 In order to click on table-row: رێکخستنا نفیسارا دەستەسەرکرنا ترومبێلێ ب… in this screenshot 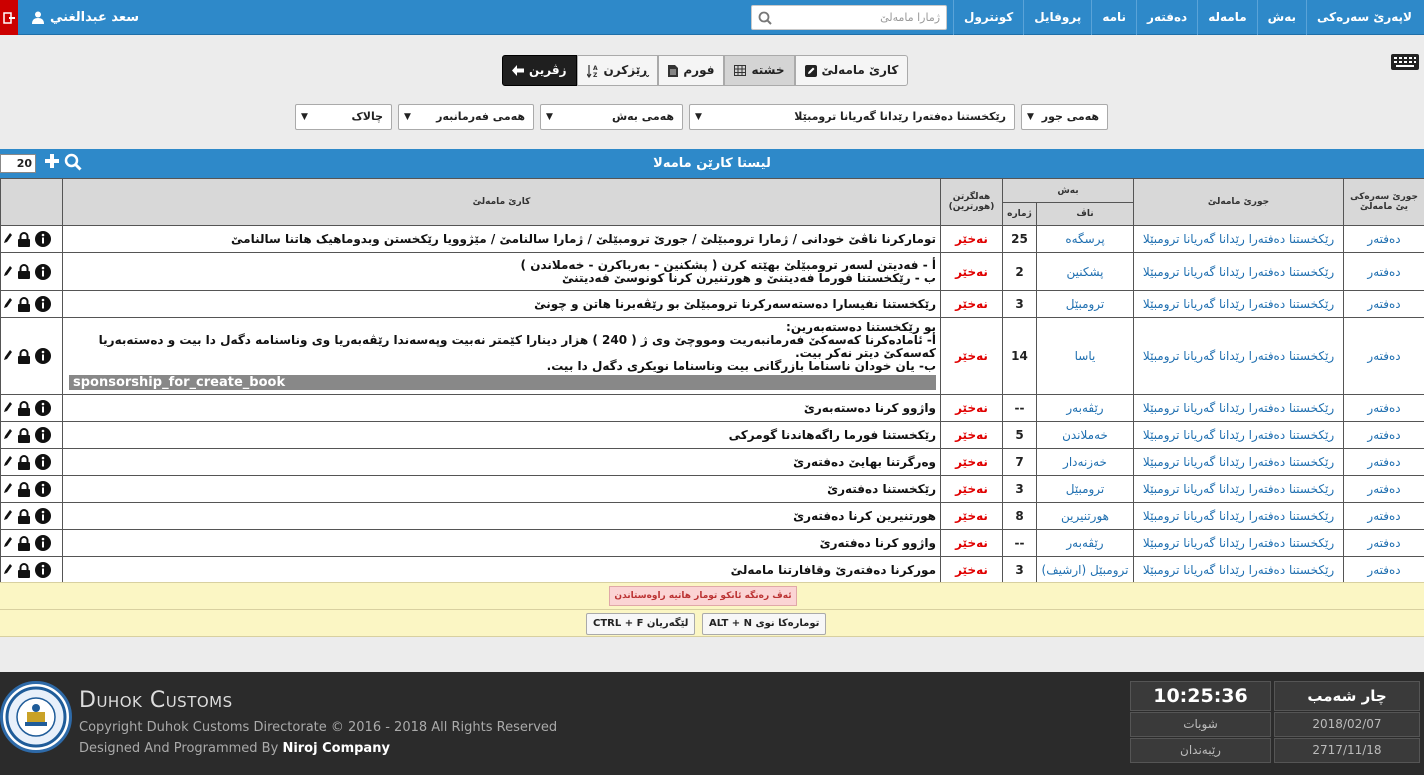, I will do `click(712, 304)`.